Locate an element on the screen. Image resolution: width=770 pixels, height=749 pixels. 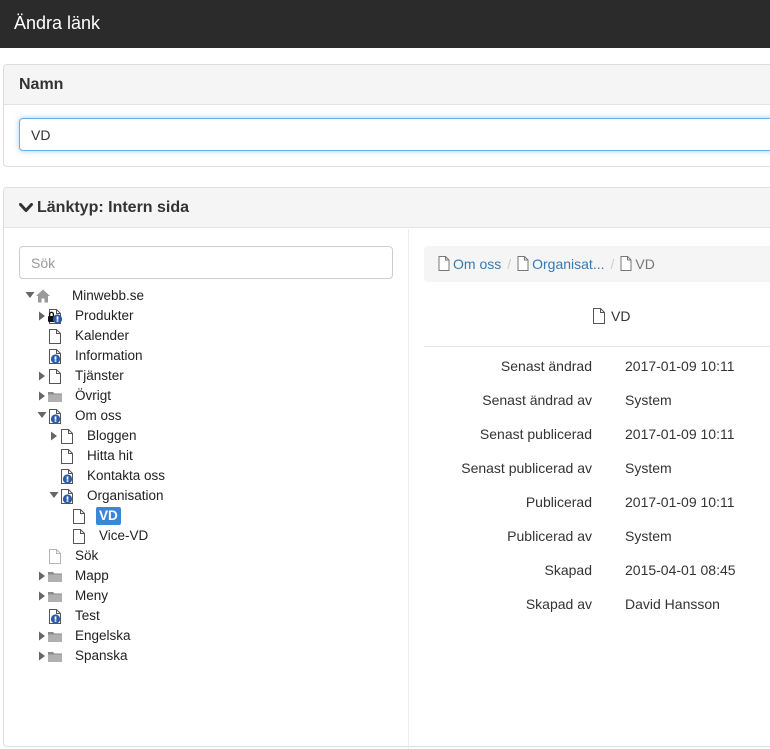
name-panel: Namn is located at coordinates (386, 115).